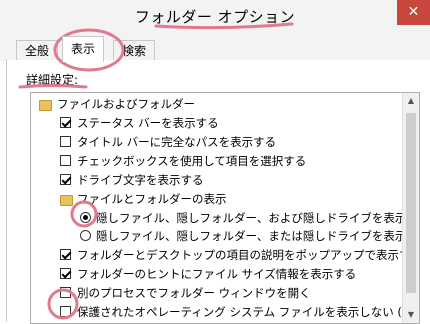 This screenshot has height=324, width=430. What do you see at coordinates (411, 101) in the screenshot?
I see `scroll-up-arrow-icon: ▲` at bounding box center [411, 101].